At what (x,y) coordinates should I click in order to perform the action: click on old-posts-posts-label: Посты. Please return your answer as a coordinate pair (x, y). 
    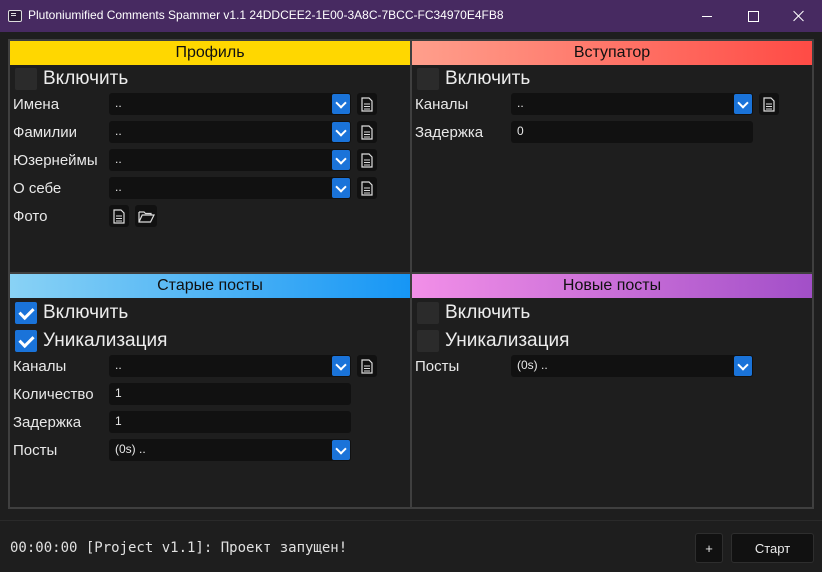
    Looking at the image, I should click on (35, 450).